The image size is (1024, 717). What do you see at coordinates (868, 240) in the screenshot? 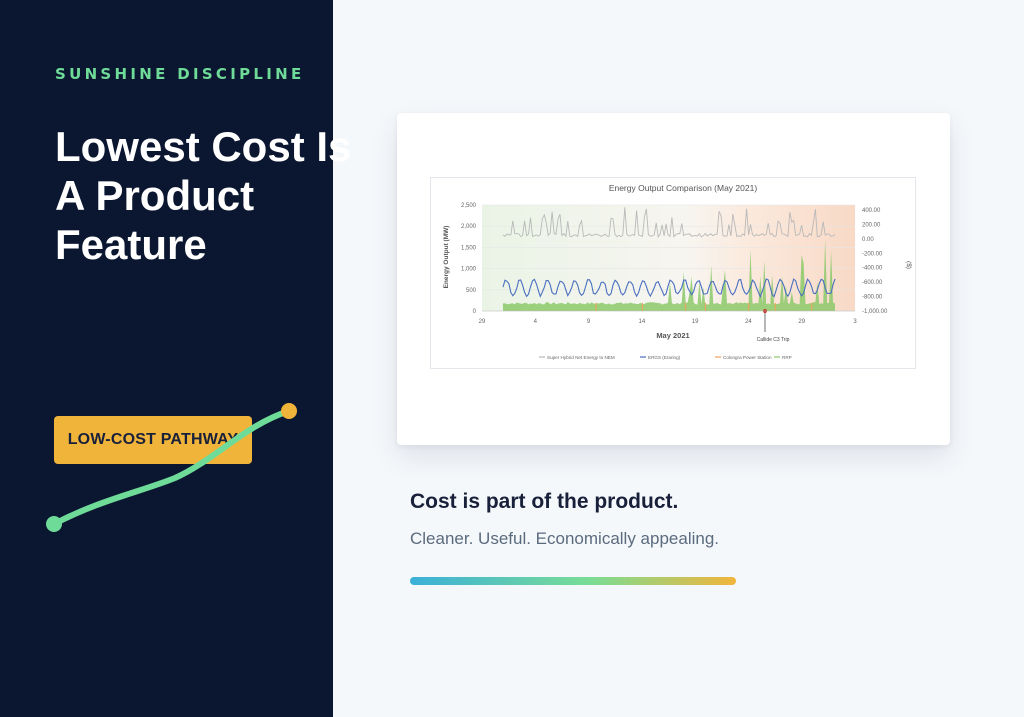
I see `chart-y2-tick-label: 0.00` at bounding box center [868, 240].